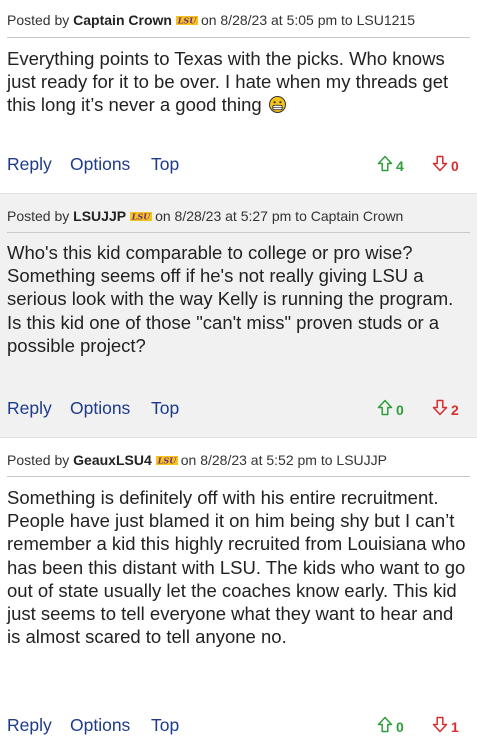  Describe the element at coordinates (455, 166) in the screenshot. I see `downvote-count: 0` at that location.